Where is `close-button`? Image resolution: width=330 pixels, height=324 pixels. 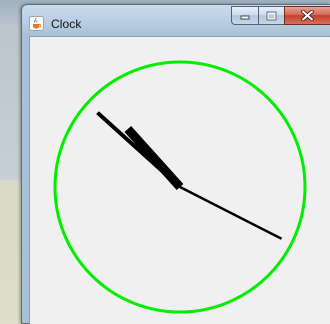 close-button is located at coordinates (307, 15).